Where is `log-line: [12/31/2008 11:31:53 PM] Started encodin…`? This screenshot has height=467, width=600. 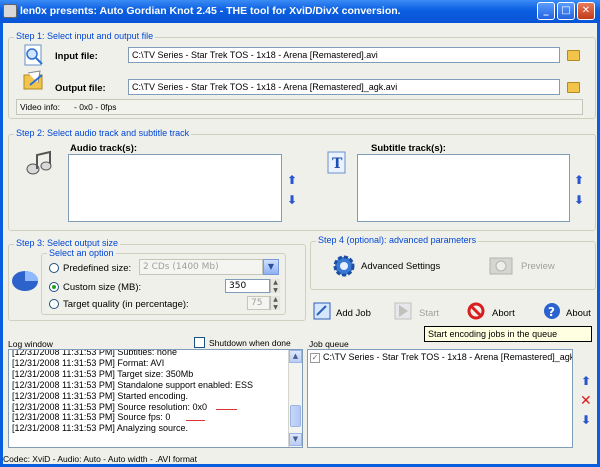 log-line: [12/31/2008 11:31:53 PM] Started encodin… is located at coordinates (100, 395).